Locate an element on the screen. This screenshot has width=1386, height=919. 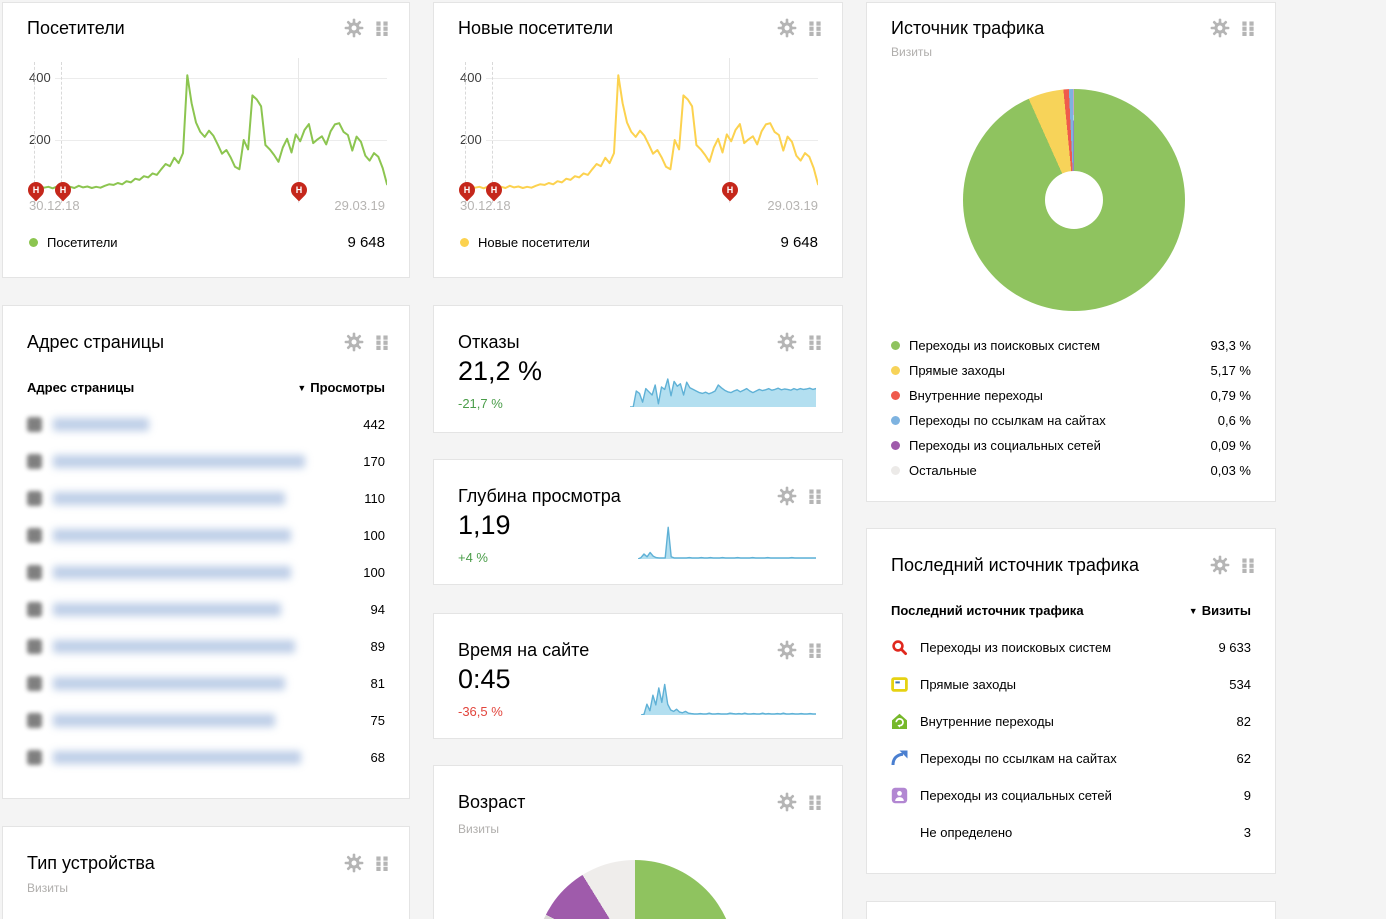
table-row: 442 is located at coordinates (206, 424).